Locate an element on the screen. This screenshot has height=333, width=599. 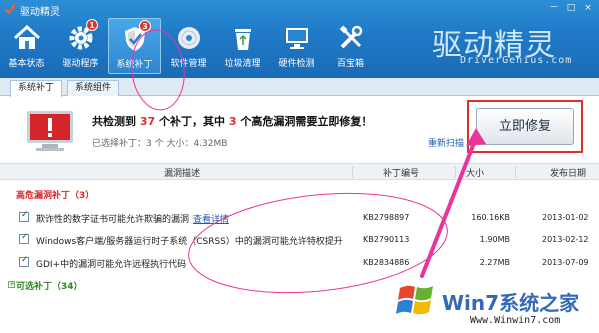
toolbar-item-basic-status: 基本状态 is located at coordinates (26, 46).